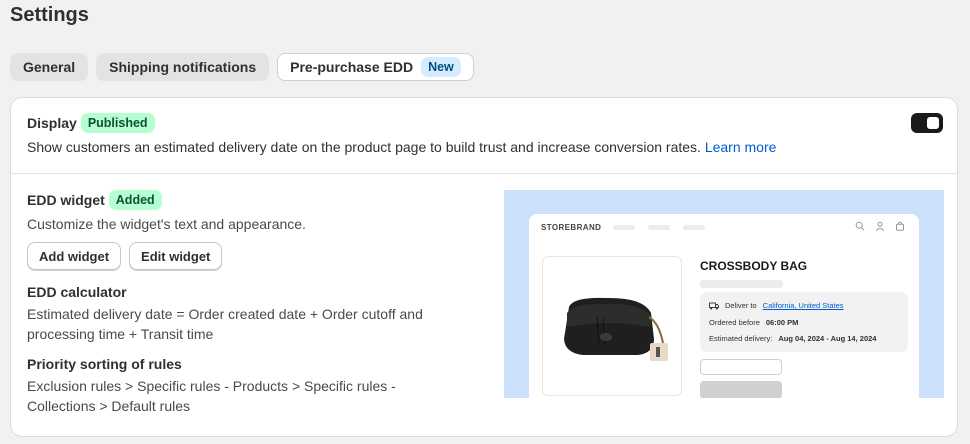 This screenshot has width=970, height=444. What do you see at coordinates (352, 67) in the screenshot?
I see `tab-pre-purchase-edd-label: Pre-purchase EDD` at bounding box center [352, 67].